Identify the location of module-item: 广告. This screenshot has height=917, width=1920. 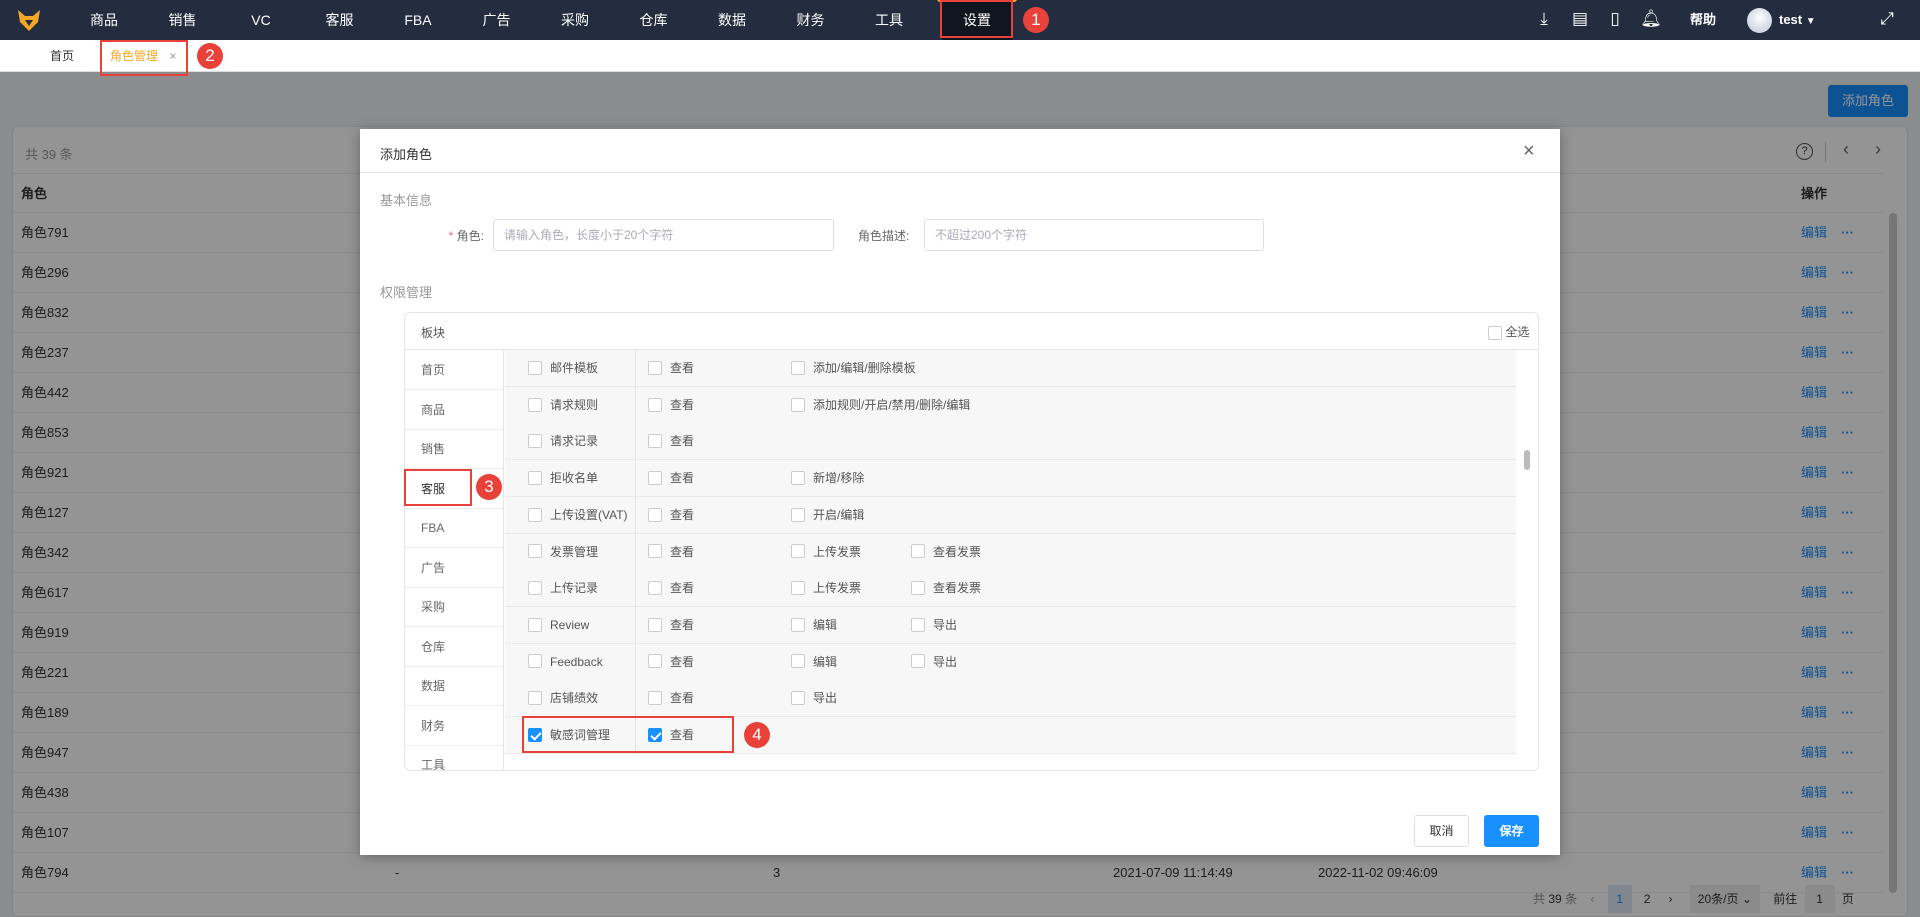
(454, 568).